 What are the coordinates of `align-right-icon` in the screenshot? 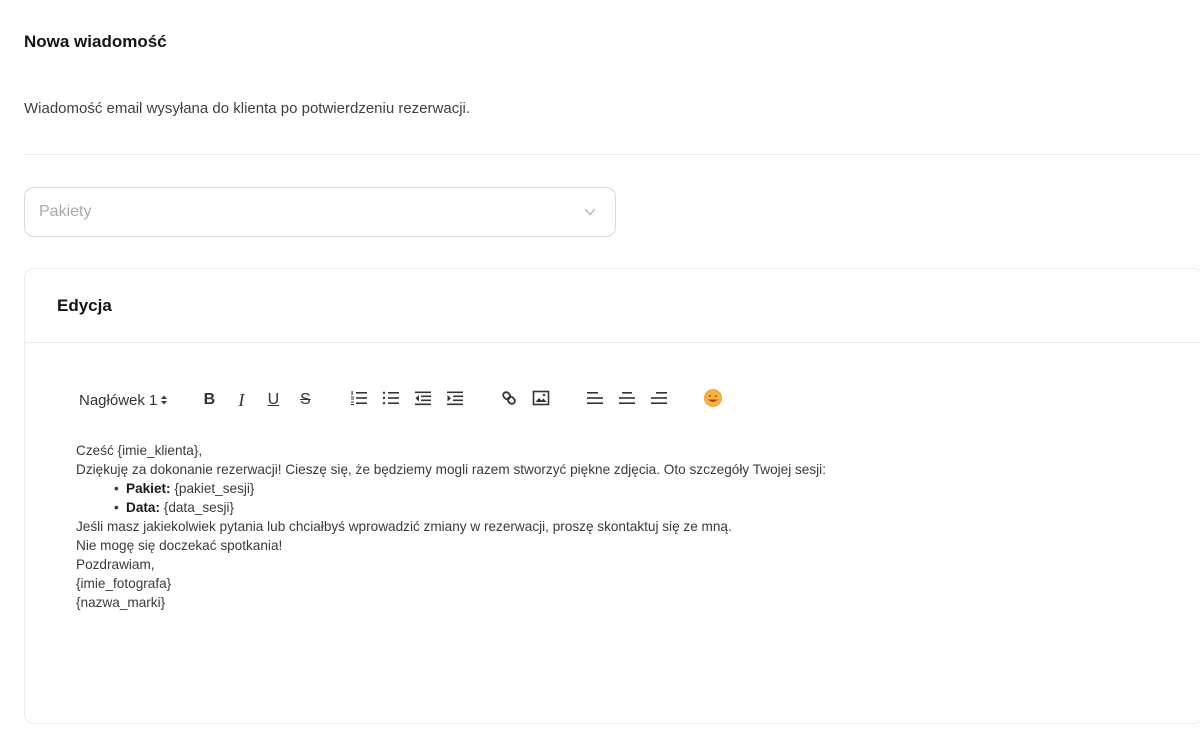 It's located at (659, 400).